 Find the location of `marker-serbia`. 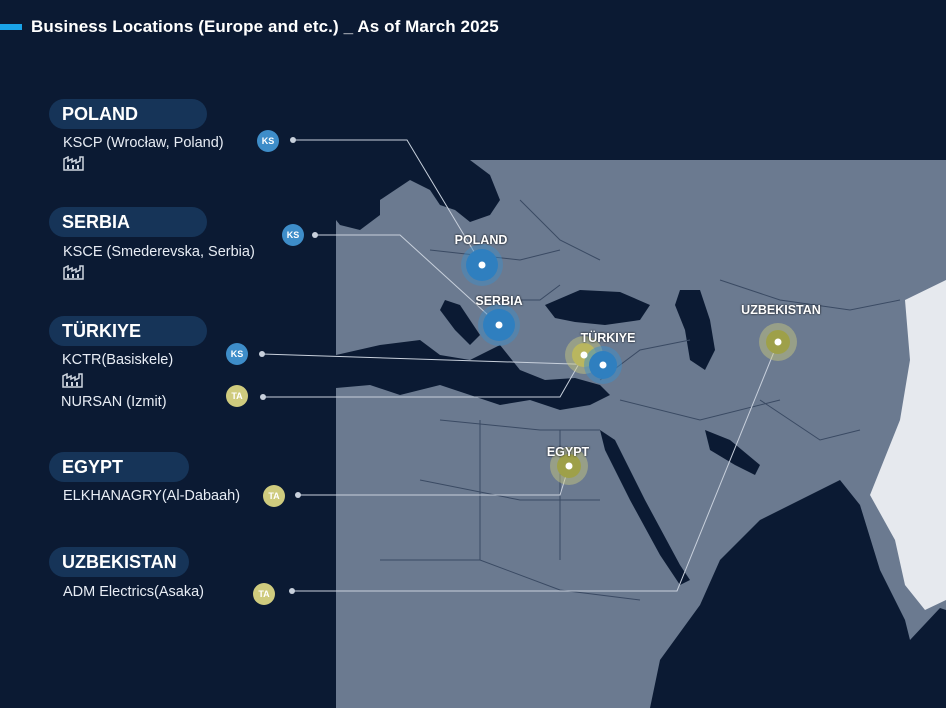

marker-serbia is located at coordinates (499, 325).